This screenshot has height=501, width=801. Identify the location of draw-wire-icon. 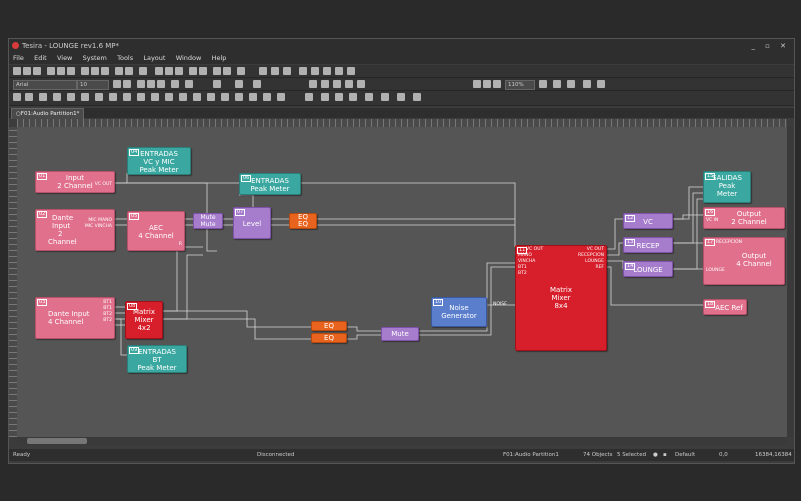
(43, 97).